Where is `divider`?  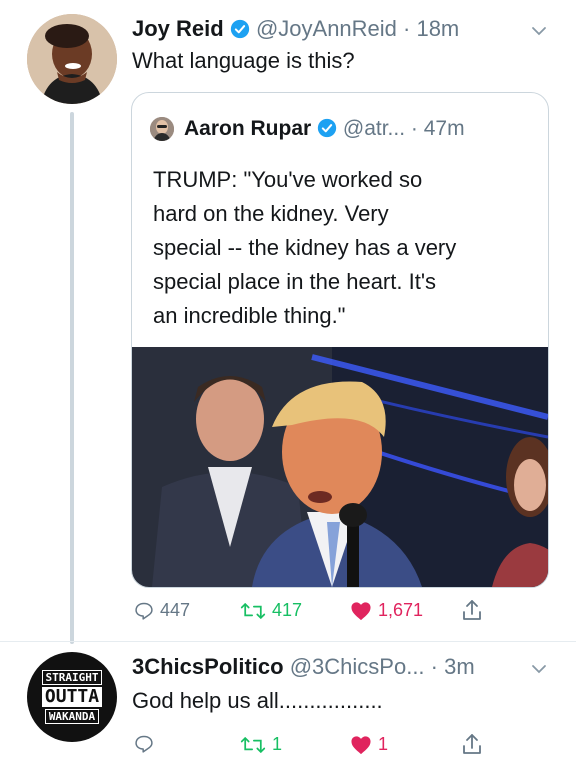 divider is located at coordinates (288, 641).